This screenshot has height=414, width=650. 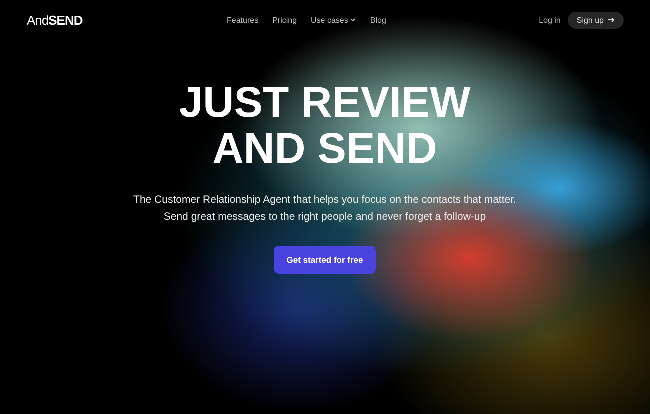 I want to click on chevron-down-icon, so click(x=353, y=20).